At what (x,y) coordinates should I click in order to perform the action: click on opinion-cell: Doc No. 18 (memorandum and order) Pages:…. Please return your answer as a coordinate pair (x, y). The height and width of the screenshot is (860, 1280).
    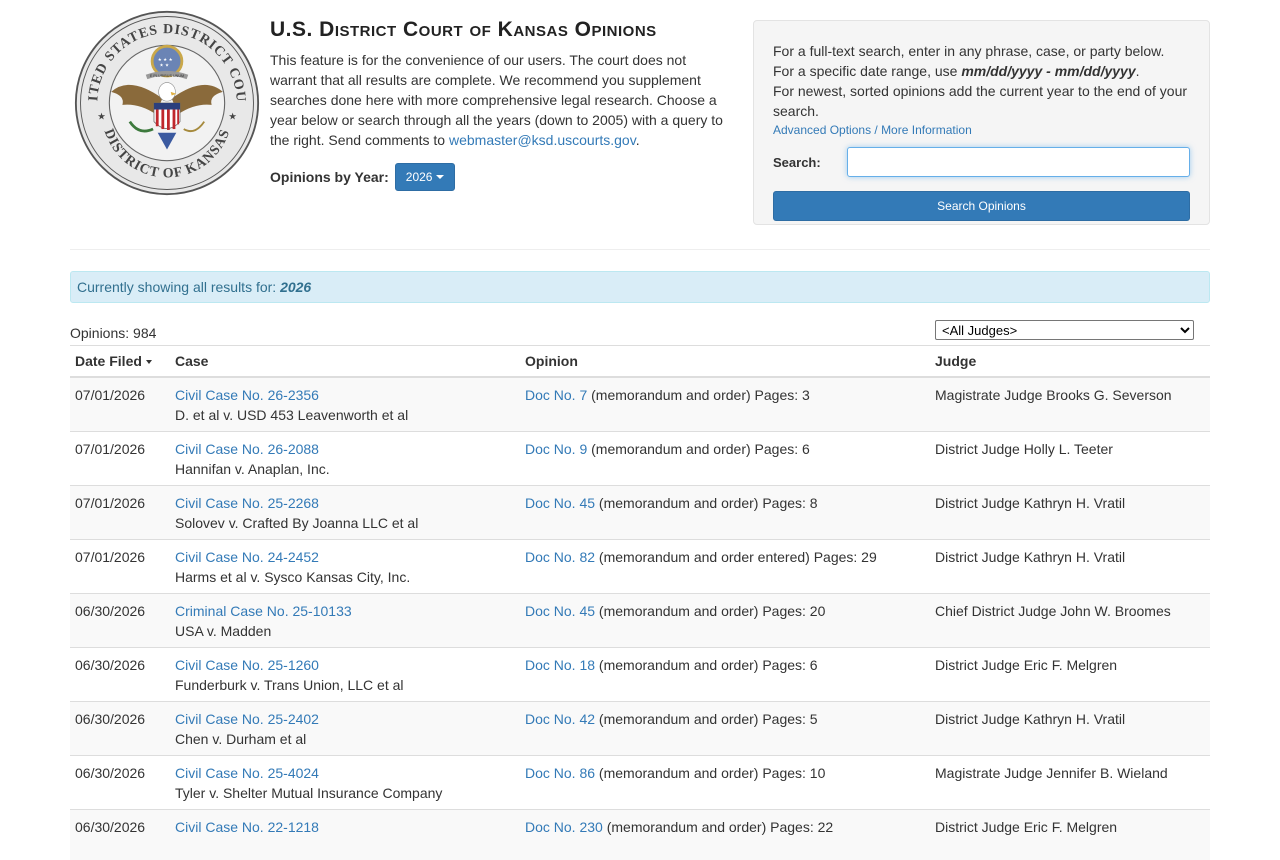
    Looking at the image, I should click on (725, 675).